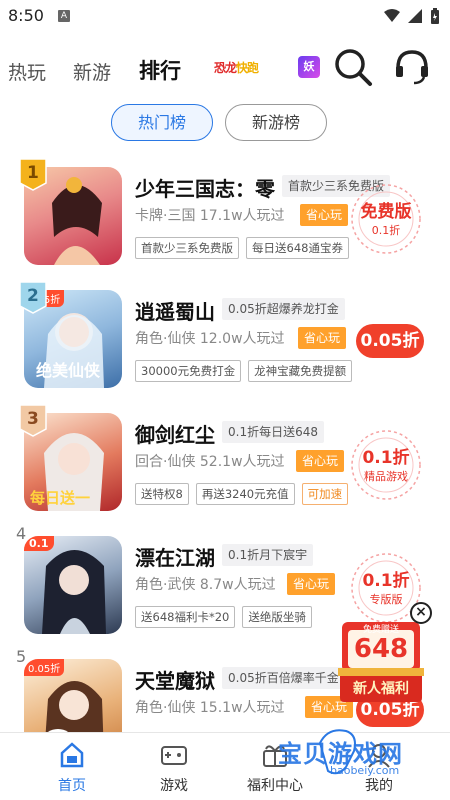 The width and height of the screenshot is (450, 800). What do you see at coordinates (68, 370) in the screenshot?
I see `thumb-art-text: 绝美仙侠` at bounding box center [68, 370].